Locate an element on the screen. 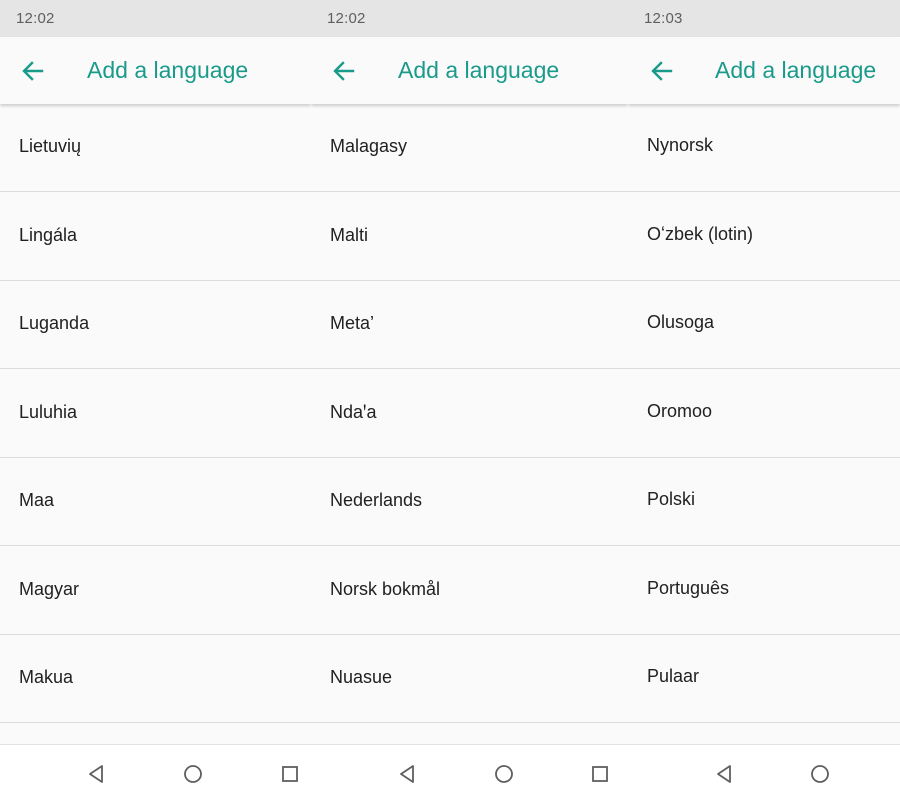 Image resolution: width=900 pixels, height=801 pixels. language-item: Lingála is located at coordinates (155, 237).